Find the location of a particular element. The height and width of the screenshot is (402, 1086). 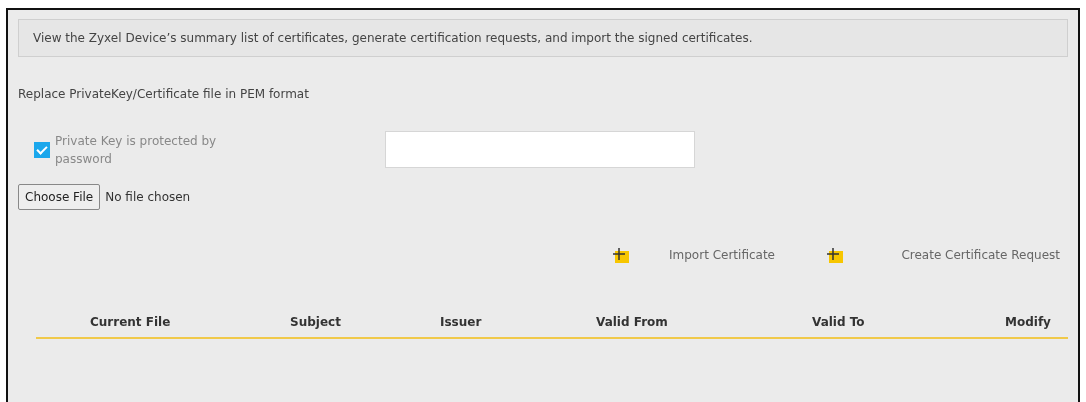

add-link: Import Certificate is located at coordinates (693, 256).